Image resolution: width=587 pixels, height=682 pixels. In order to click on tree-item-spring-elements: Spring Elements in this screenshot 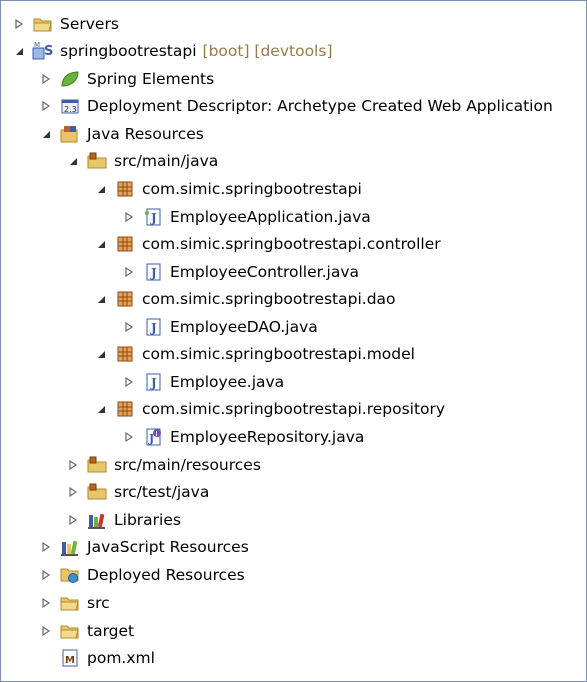, I will do `click(126, 79)`.